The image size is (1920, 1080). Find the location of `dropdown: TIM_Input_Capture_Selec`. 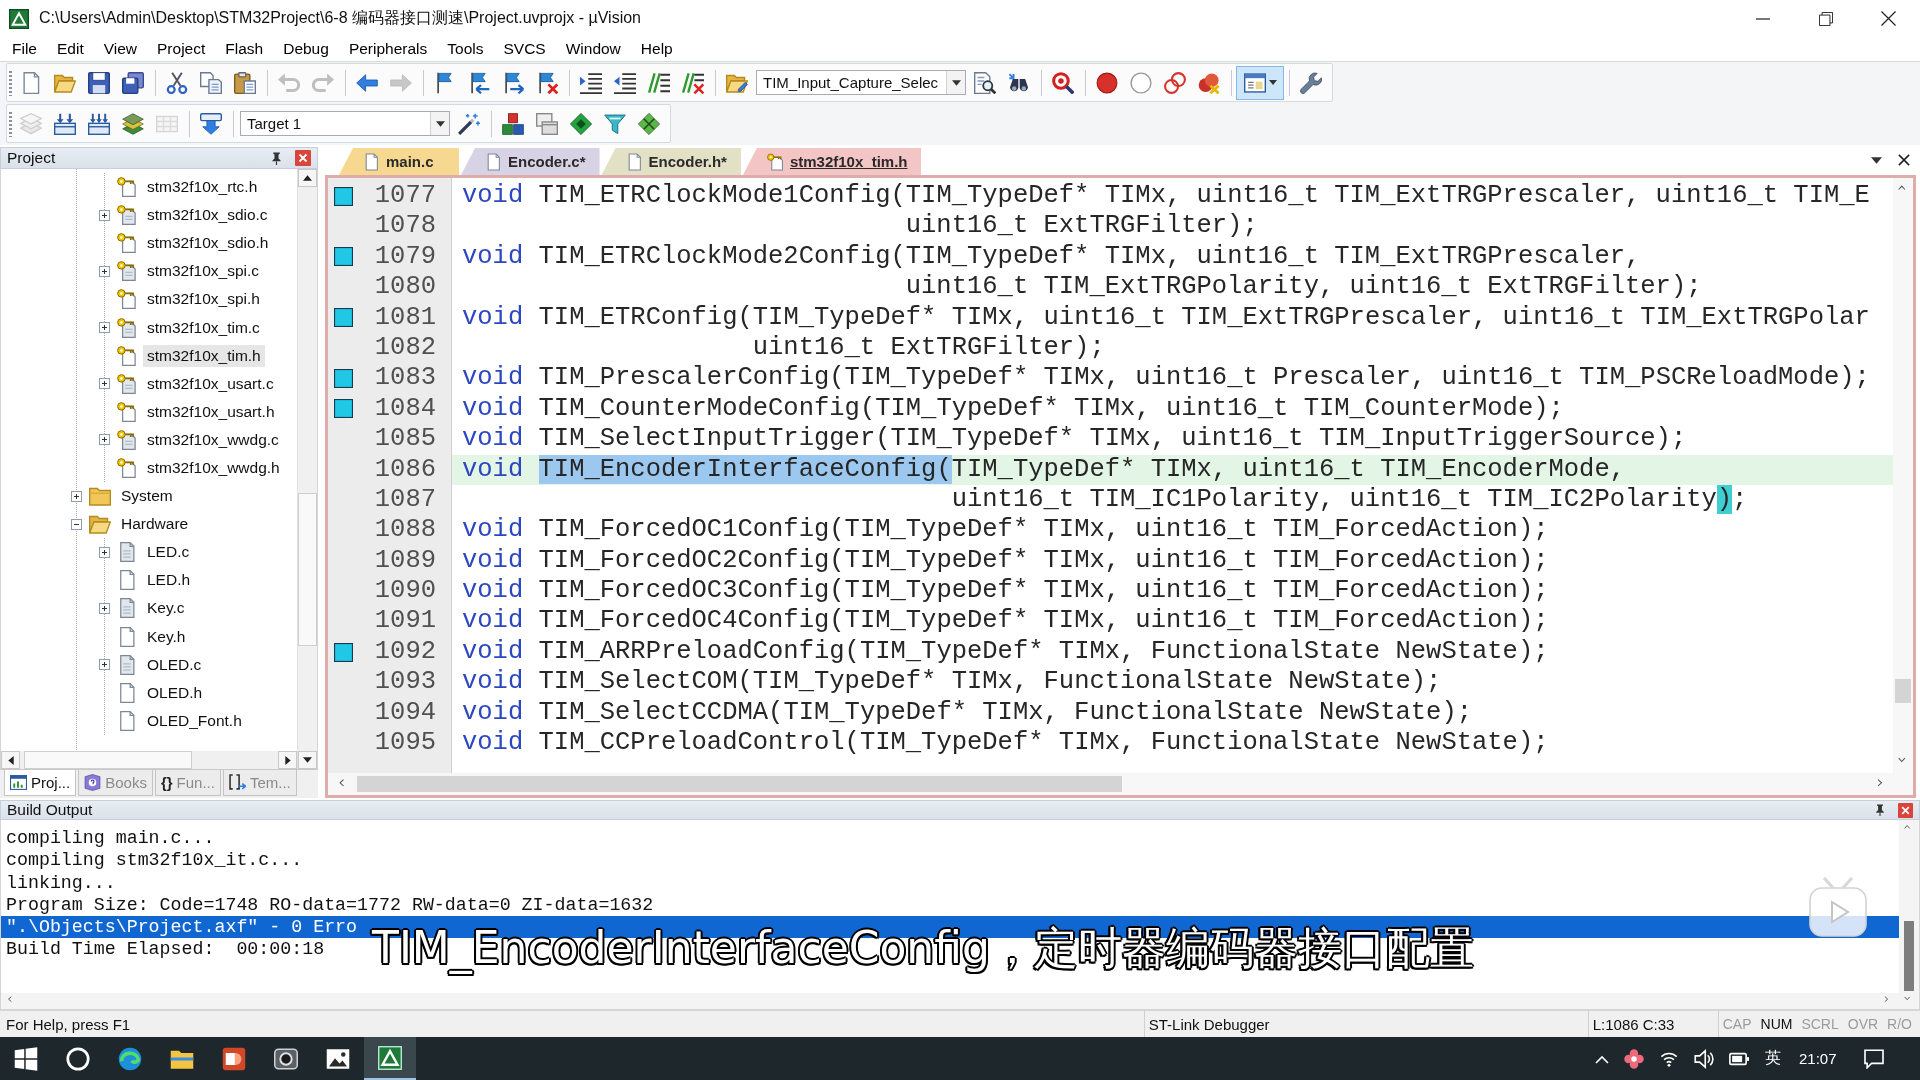

dropdown: TIM_Input_Capture_Selec is located at coordinates (861, 82).